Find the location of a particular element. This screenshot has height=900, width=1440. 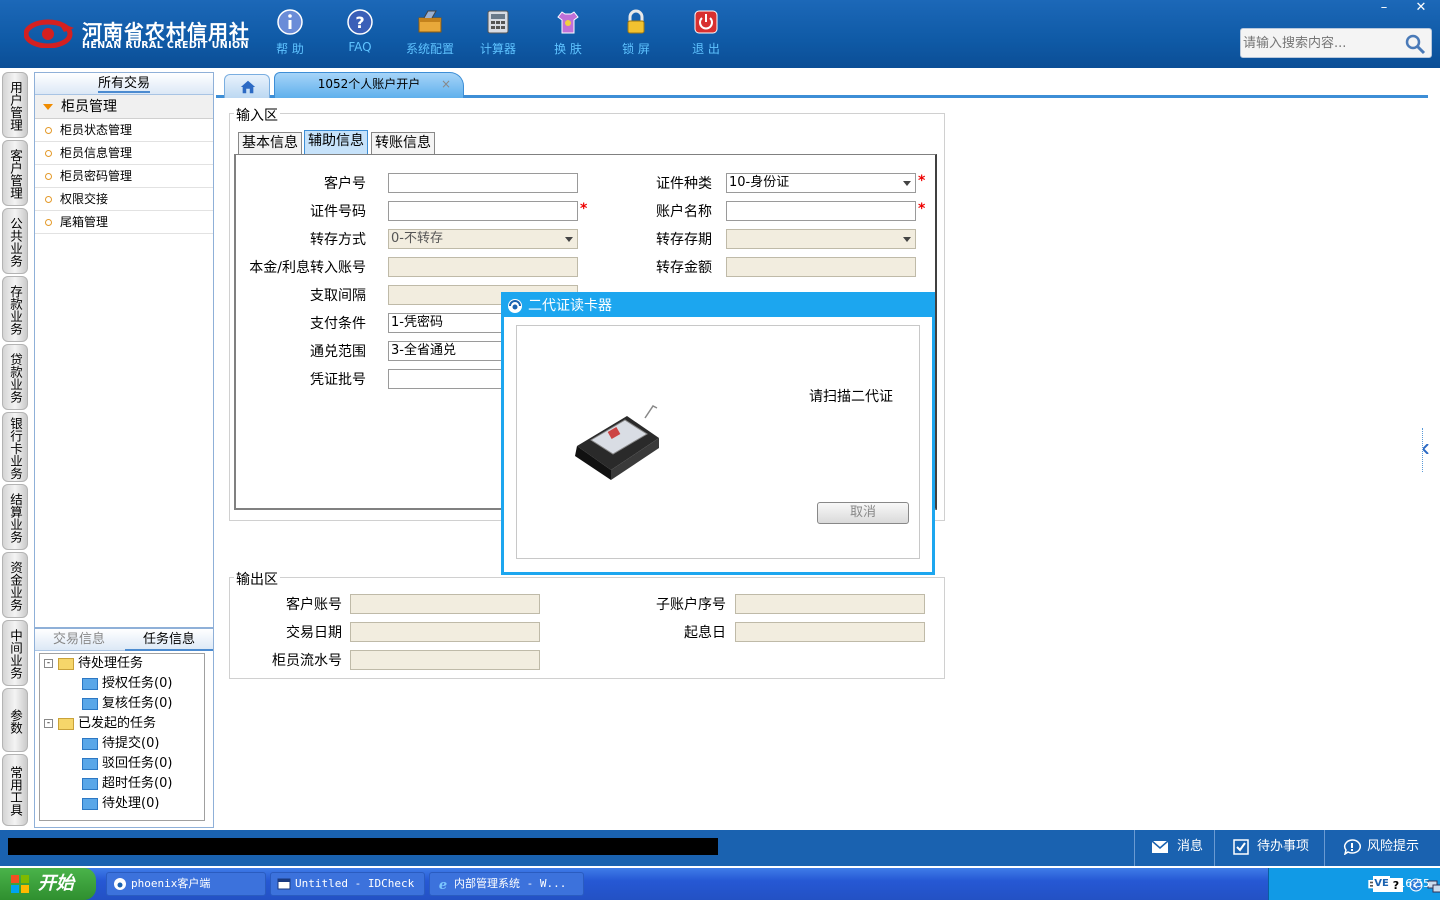

tree-node-to-submit: 待提交(0) is located at coordinates (120, 744).